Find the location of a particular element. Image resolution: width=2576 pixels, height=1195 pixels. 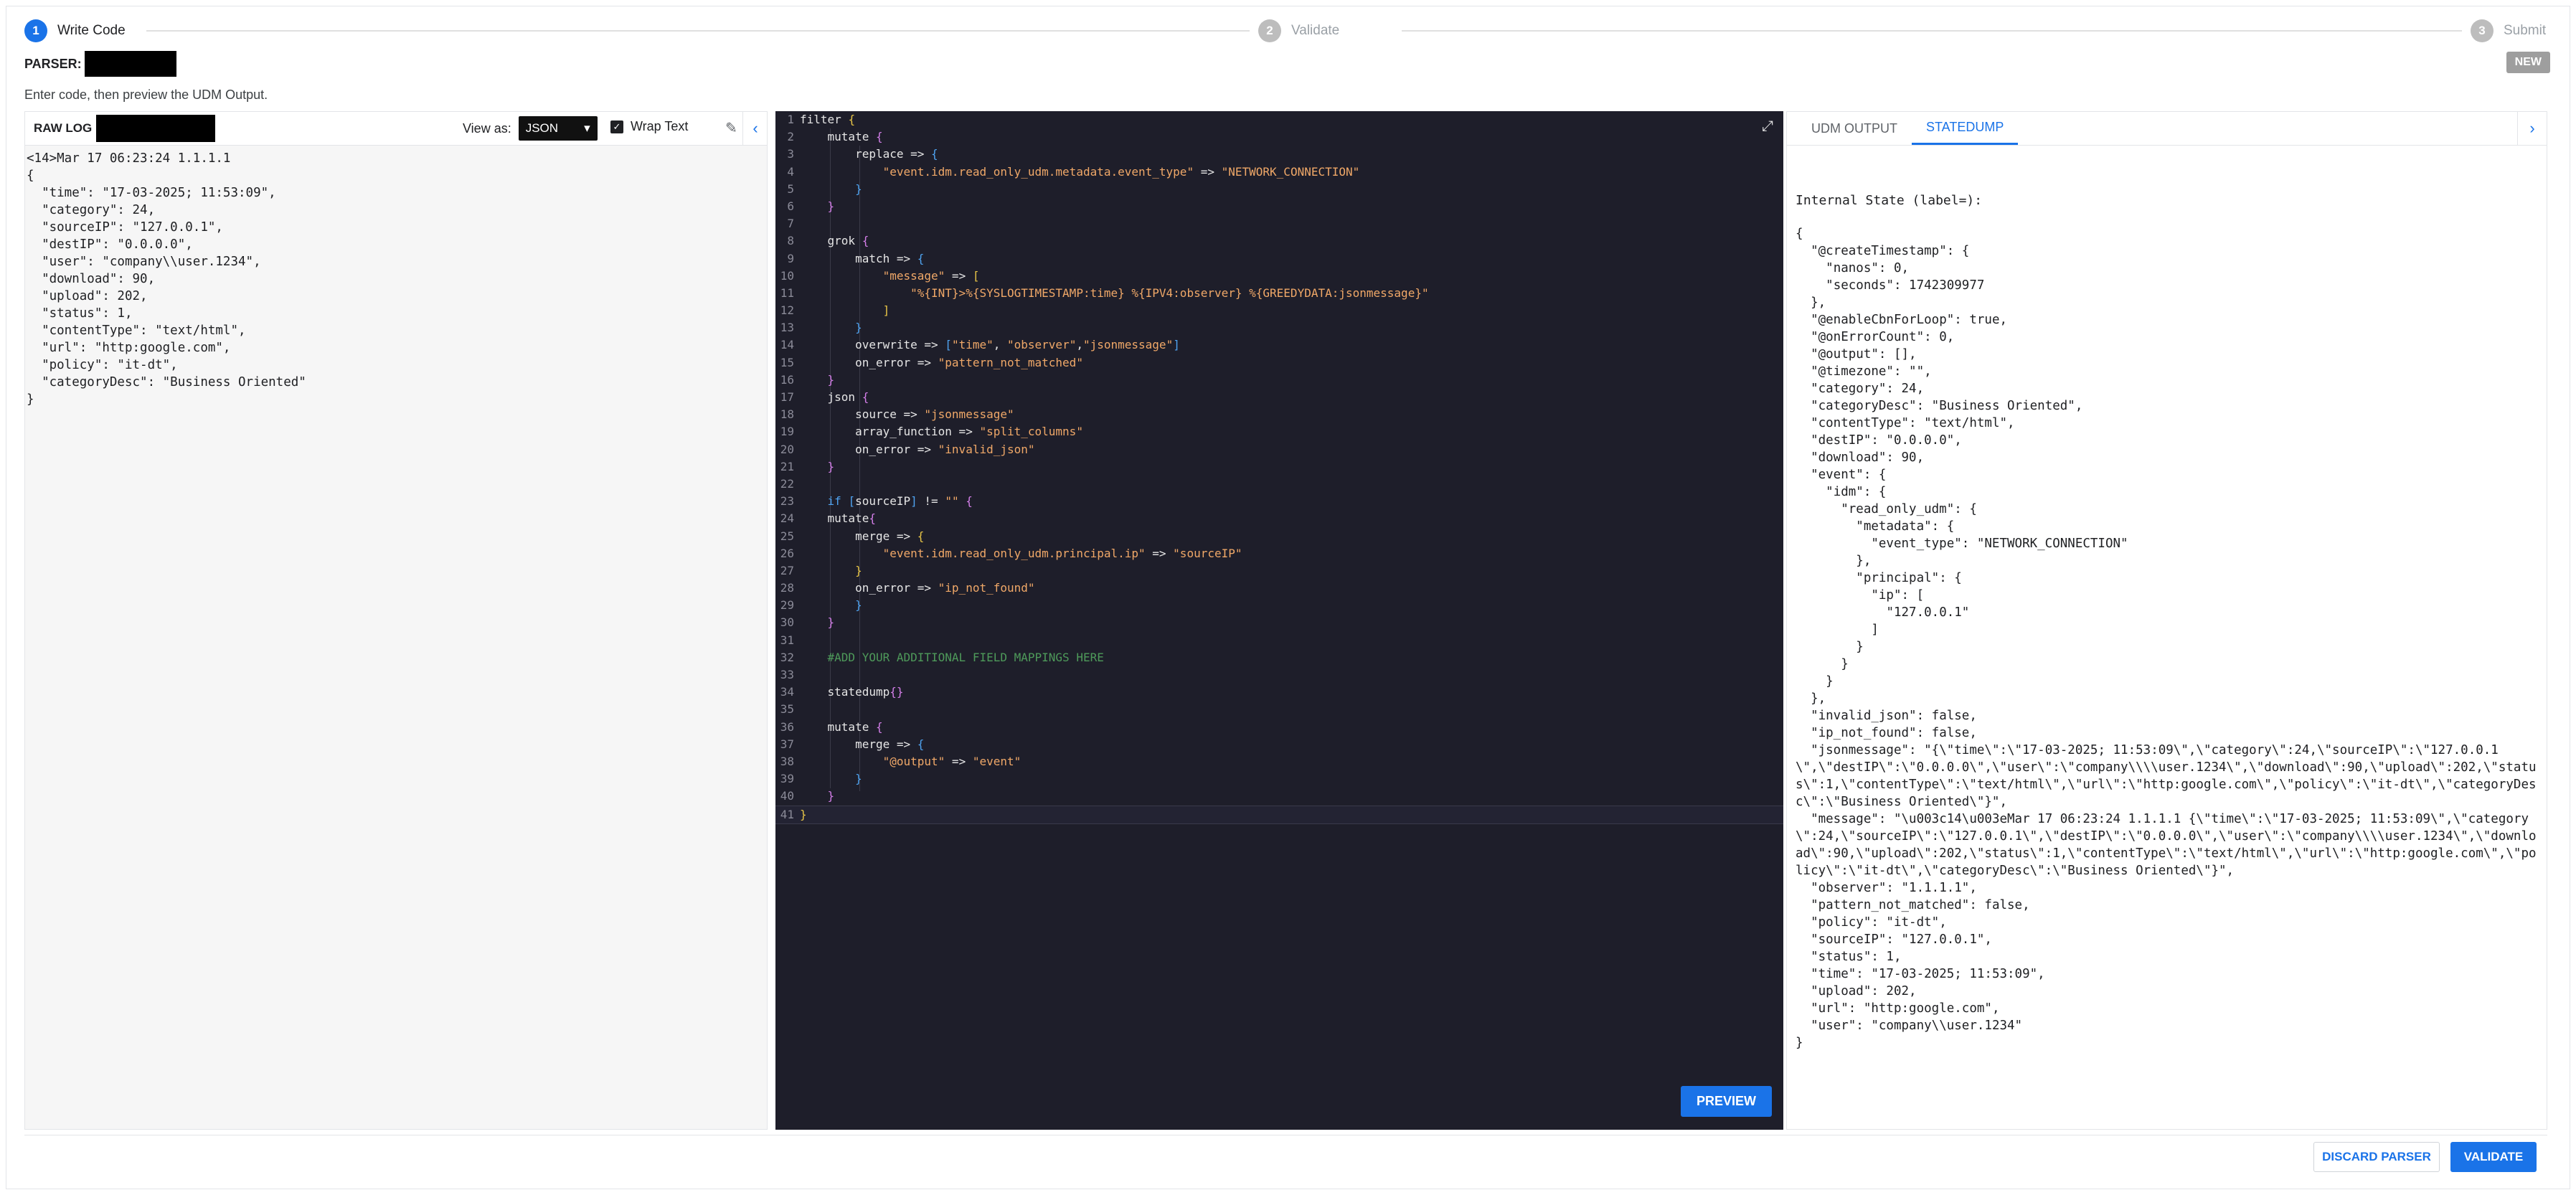

code-line: 16 } is located at coordinates (1279, 380).